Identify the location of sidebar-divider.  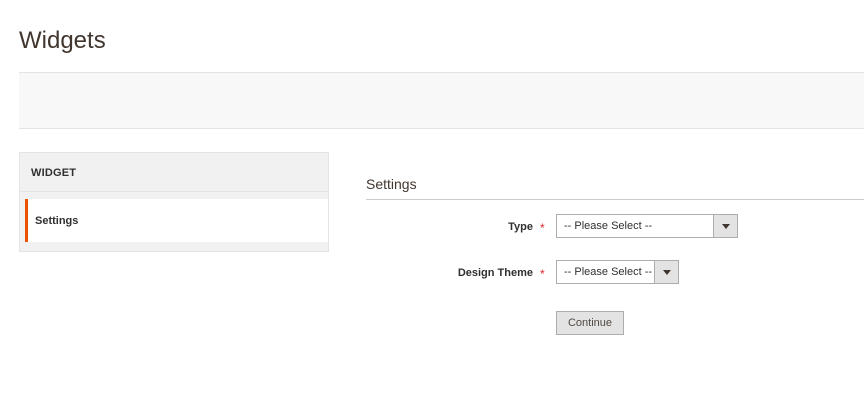
(174, 191).